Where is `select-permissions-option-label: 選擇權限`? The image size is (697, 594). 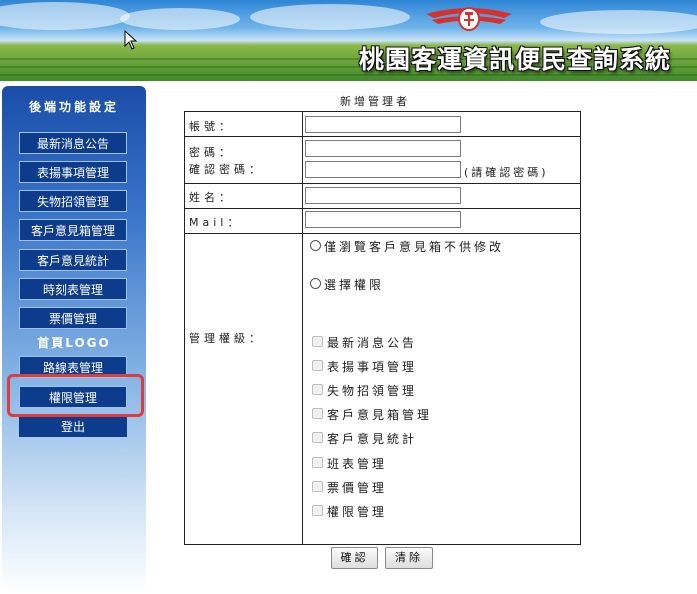 select-permissions-option-label: 選擇權限 is located at coordinates (354, 285).